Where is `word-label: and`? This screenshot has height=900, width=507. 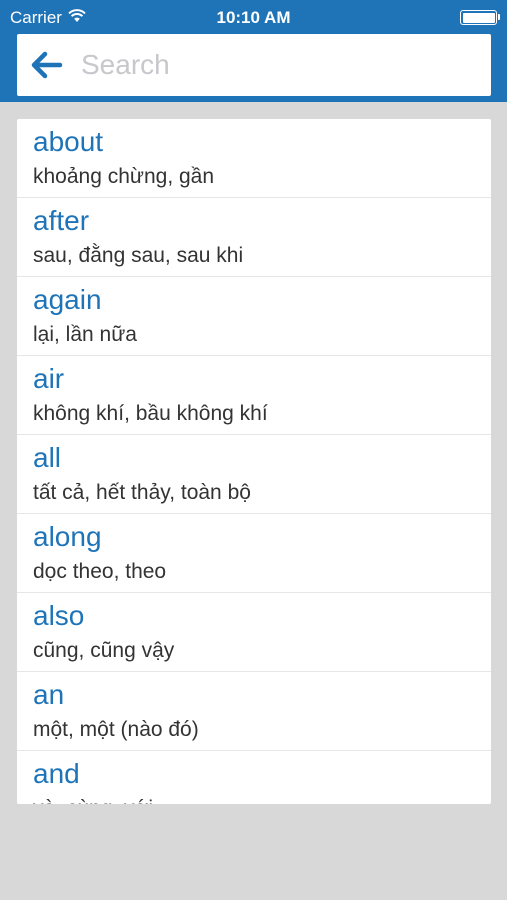
word-label: and is located at coordinates (56, 773).